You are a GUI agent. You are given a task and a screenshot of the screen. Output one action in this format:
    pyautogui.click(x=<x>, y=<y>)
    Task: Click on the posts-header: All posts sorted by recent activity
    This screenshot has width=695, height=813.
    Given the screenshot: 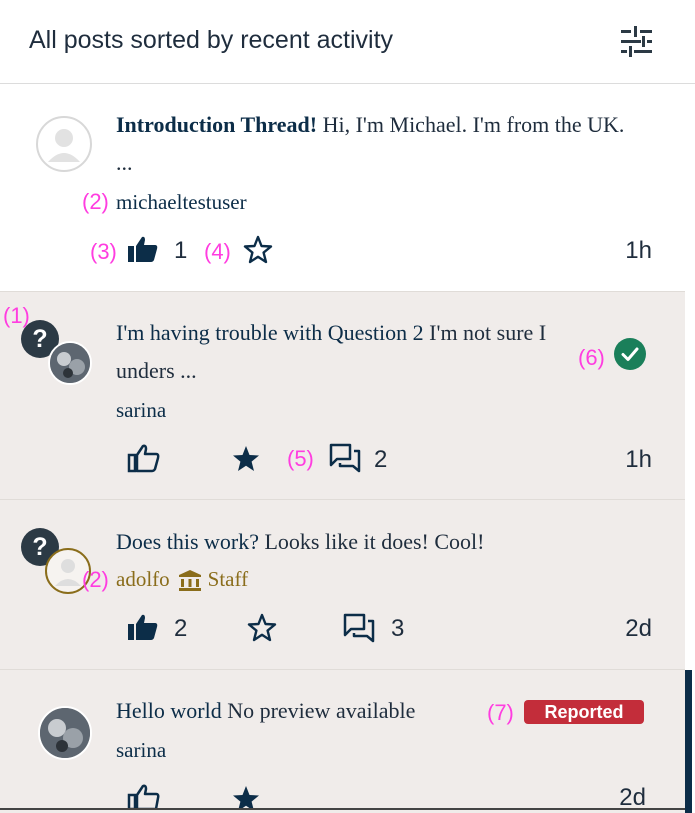 What is the action you would take?
    pyautogui.click(x=347, y=42)
    